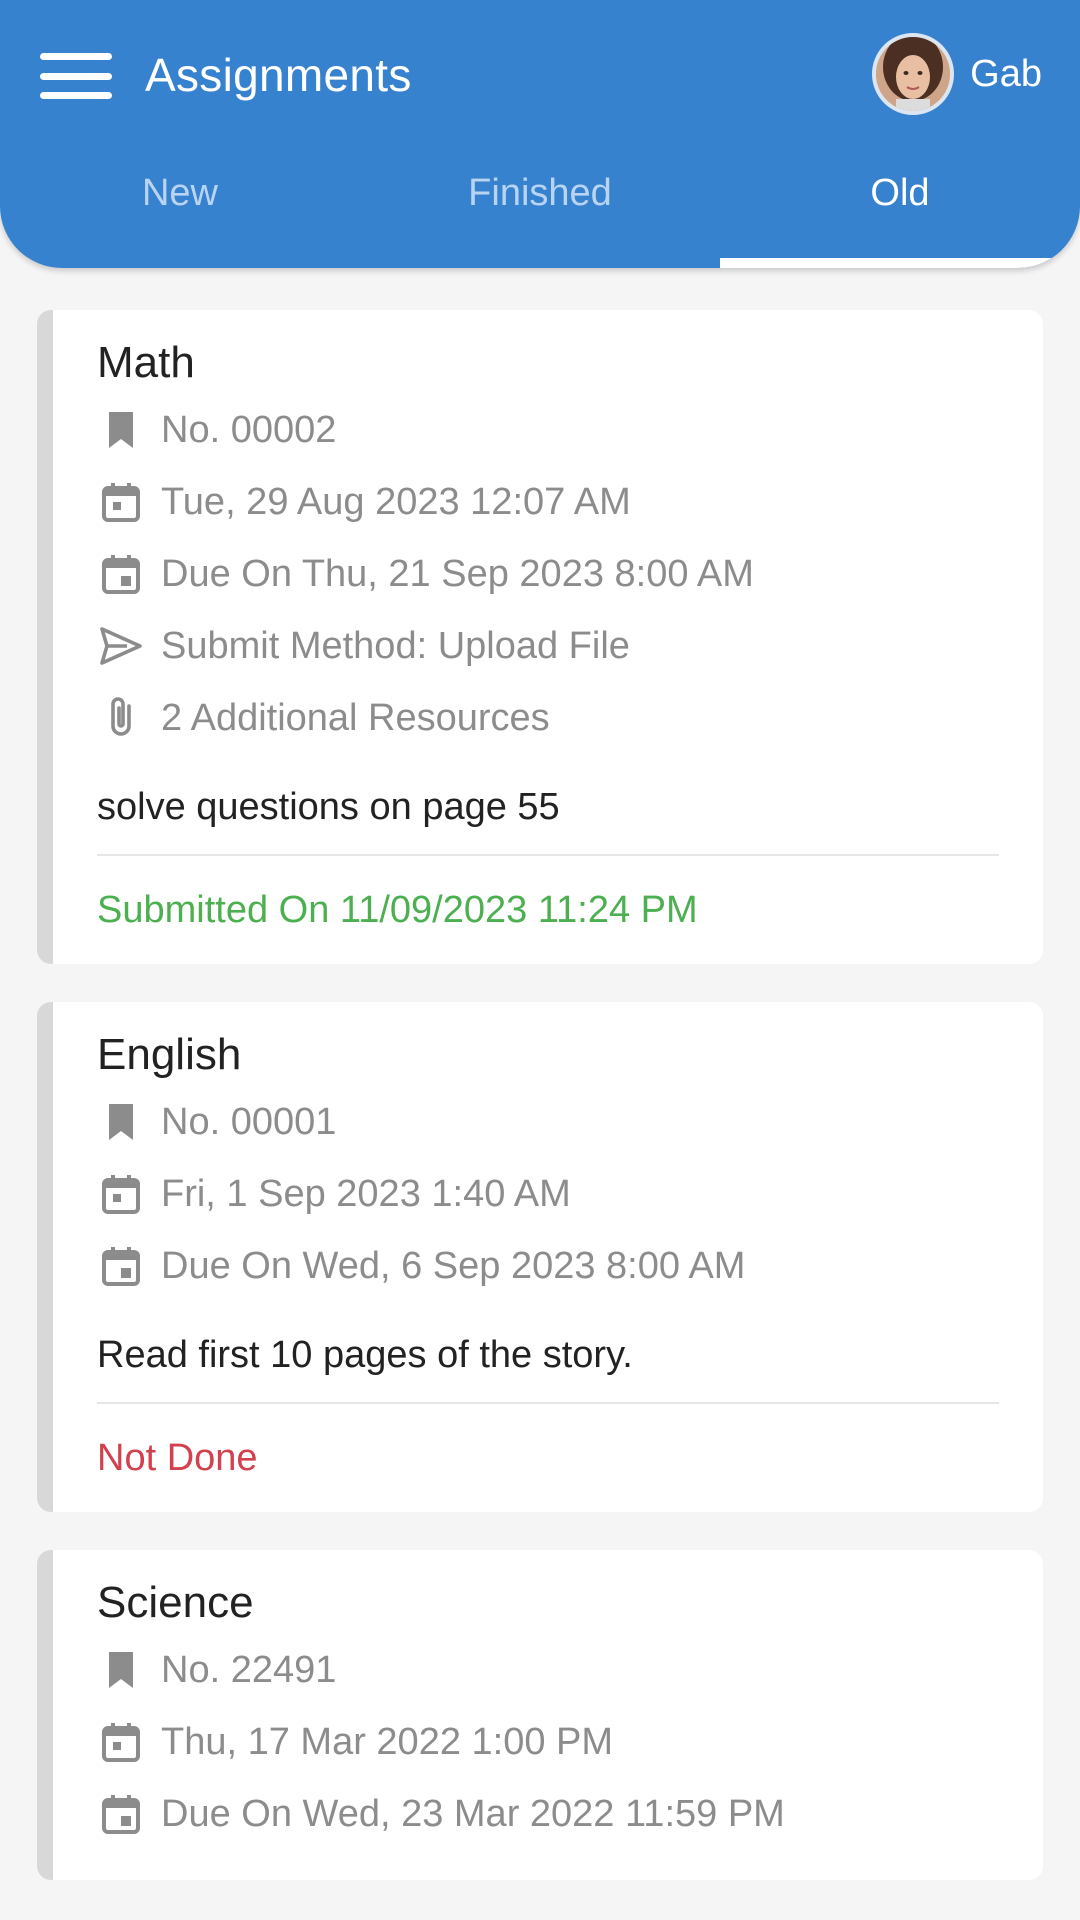  What do you see at coordinates (175, 1602) in the screenshot?
I see `assignment-subject: Science` at bounding box center [175, 1602].